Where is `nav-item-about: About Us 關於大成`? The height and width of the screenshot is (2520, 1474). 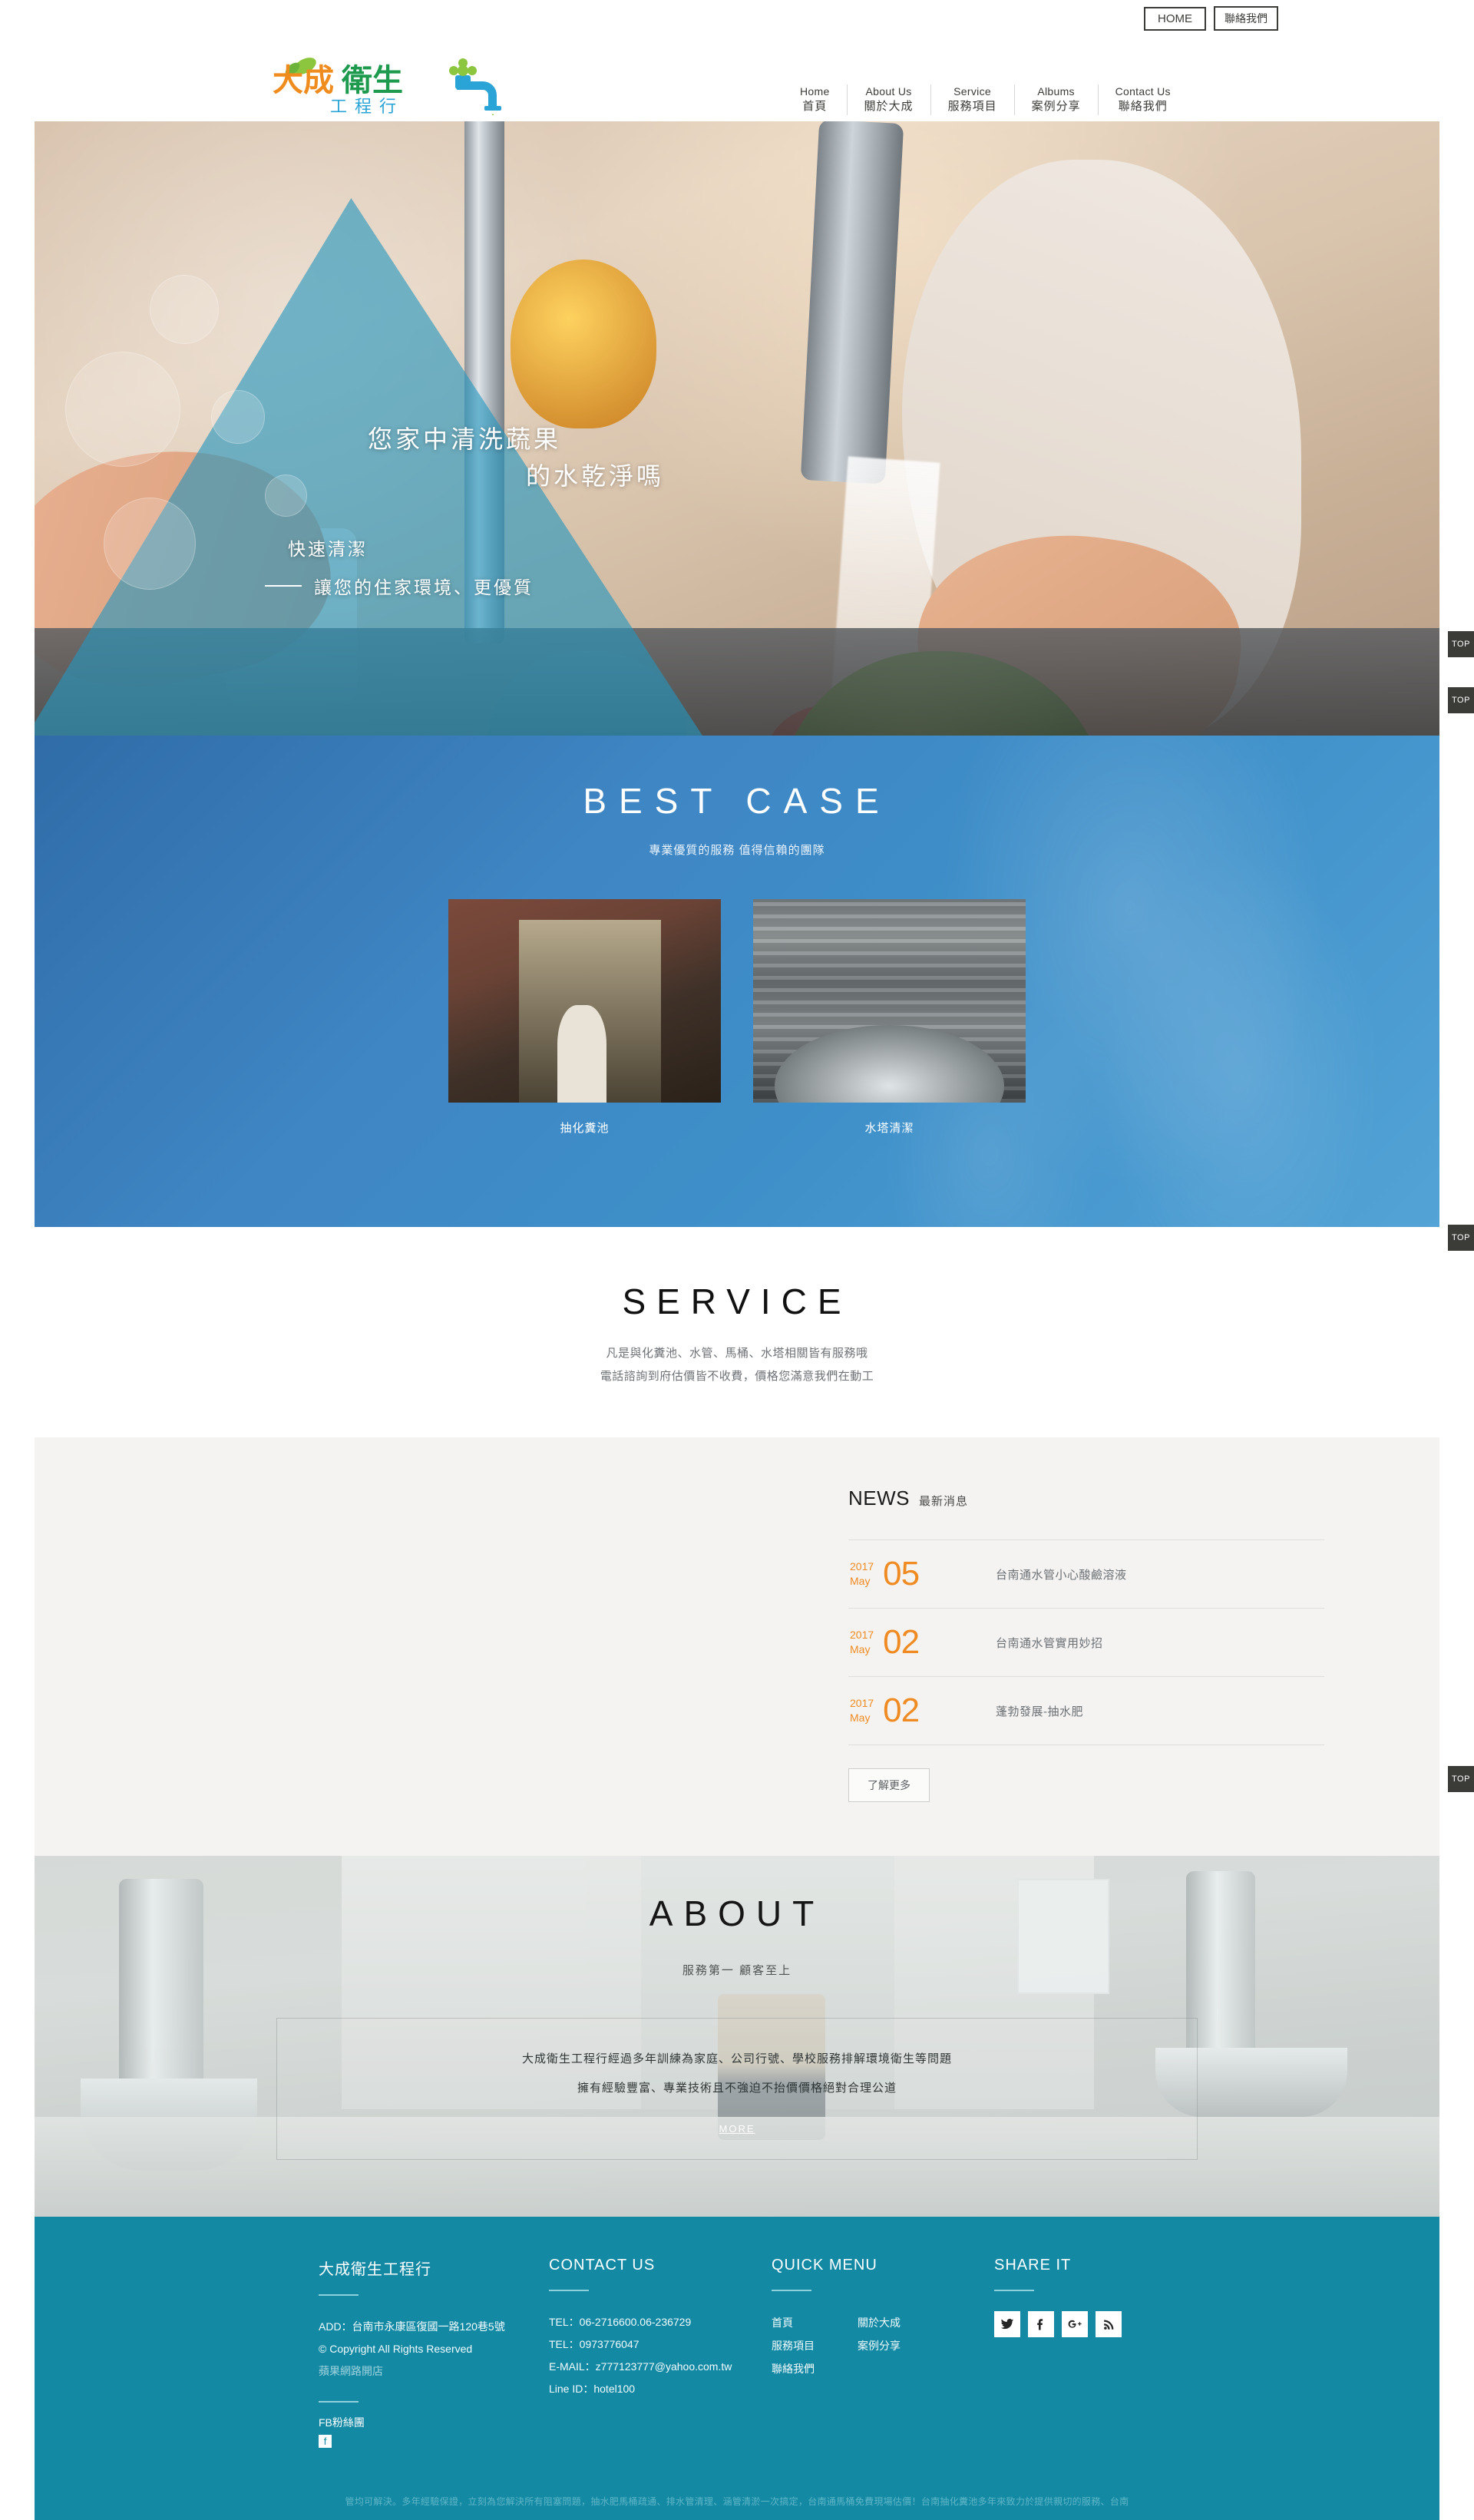
nav-item-about: About Us 關於大成 is located at coordinates (890, 100).